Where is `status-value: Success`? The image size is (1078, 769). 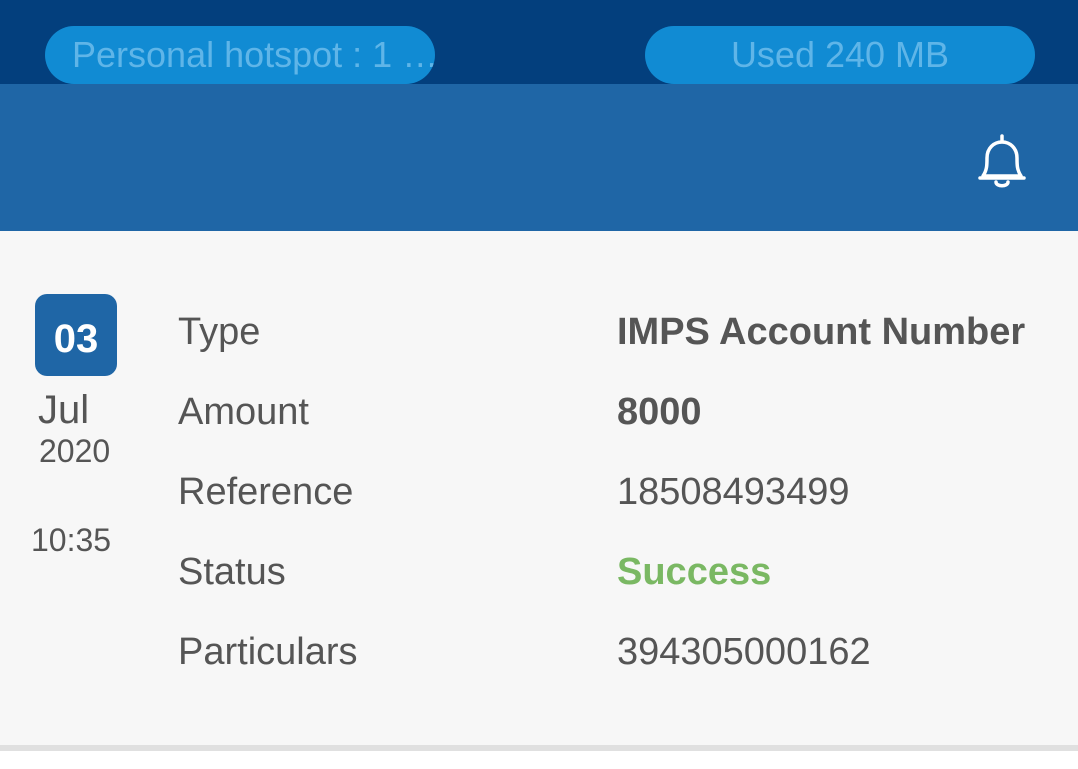 status-value: Success is located at coordinates (694, 572).